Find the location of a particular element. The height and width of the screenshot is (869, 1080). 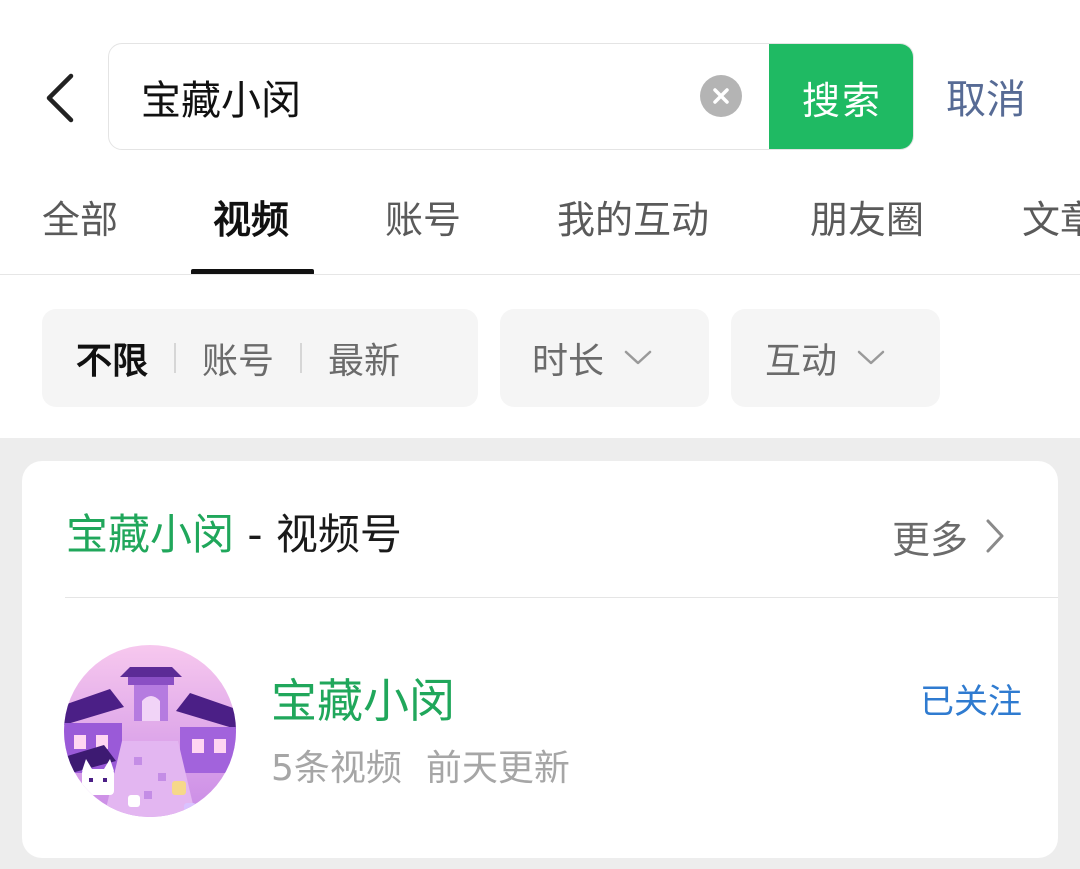

back-button is located at coordinates (60, 98).